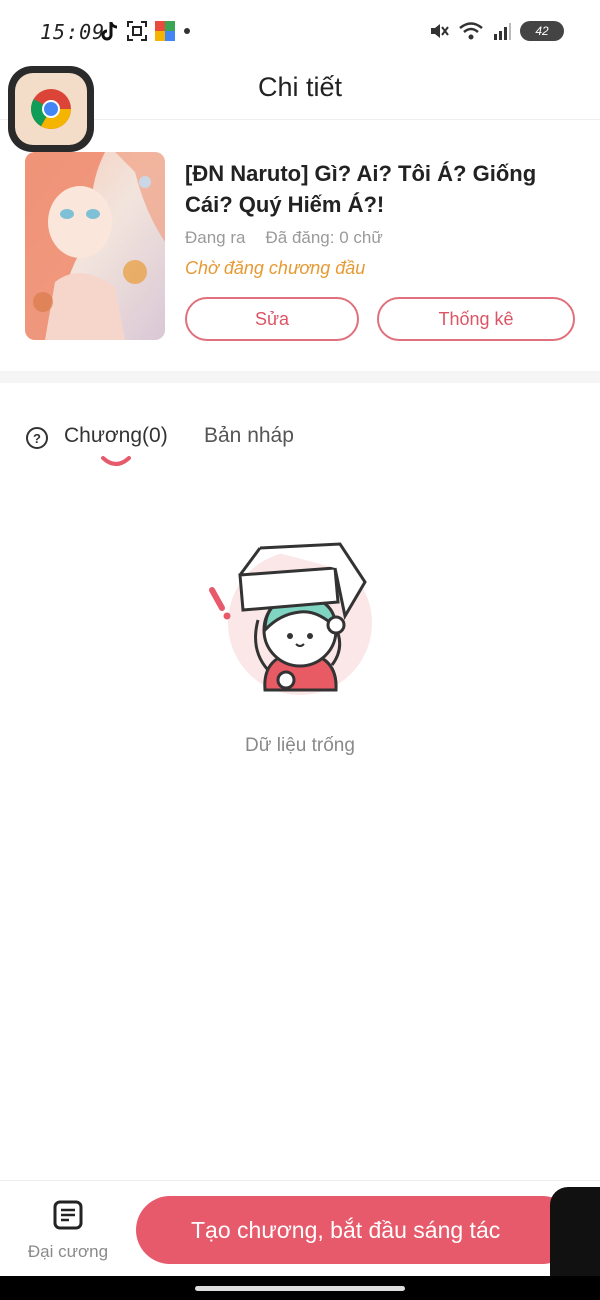  I want to click on outline-label: Đại cương, so click(68, 1251).